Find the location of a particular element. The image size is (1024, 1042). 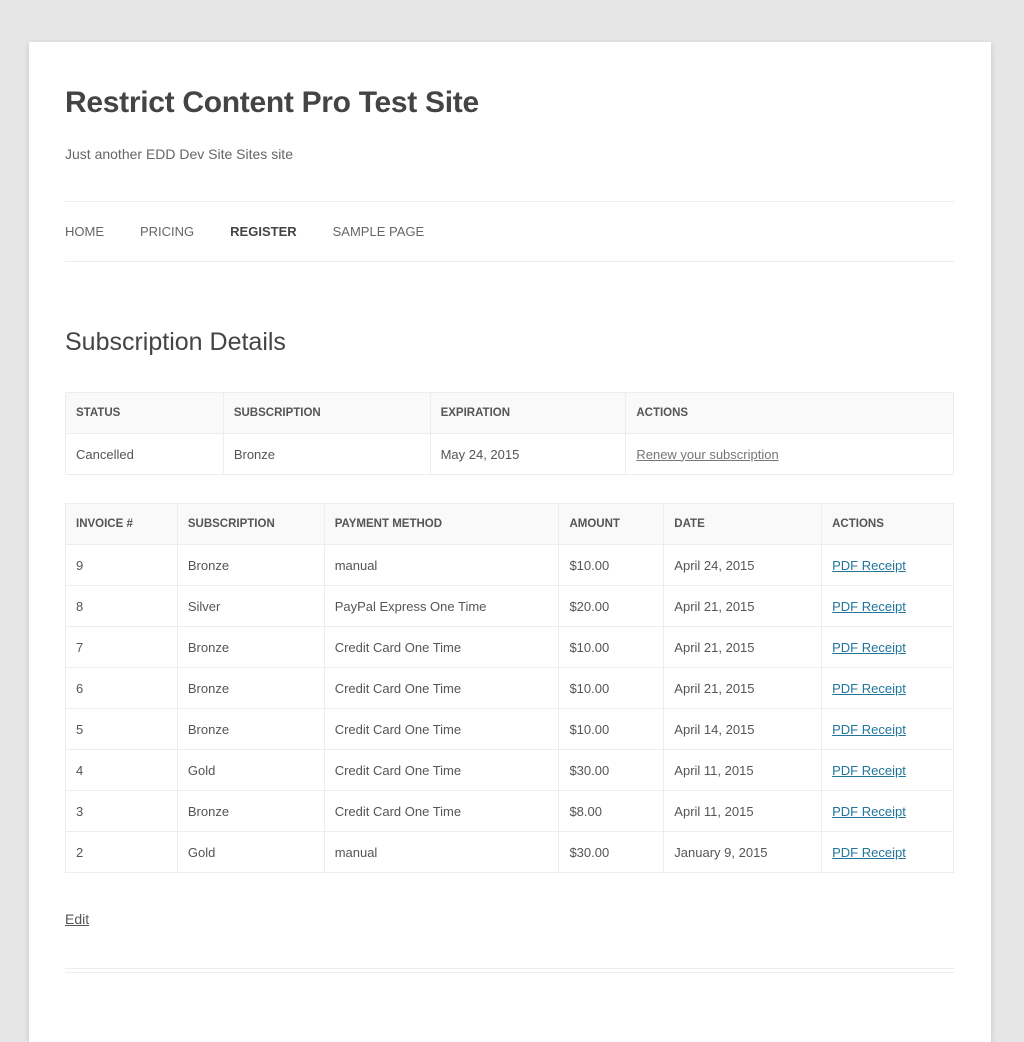

nav-item-register: REGISTER is located at coordinates (263, 231).